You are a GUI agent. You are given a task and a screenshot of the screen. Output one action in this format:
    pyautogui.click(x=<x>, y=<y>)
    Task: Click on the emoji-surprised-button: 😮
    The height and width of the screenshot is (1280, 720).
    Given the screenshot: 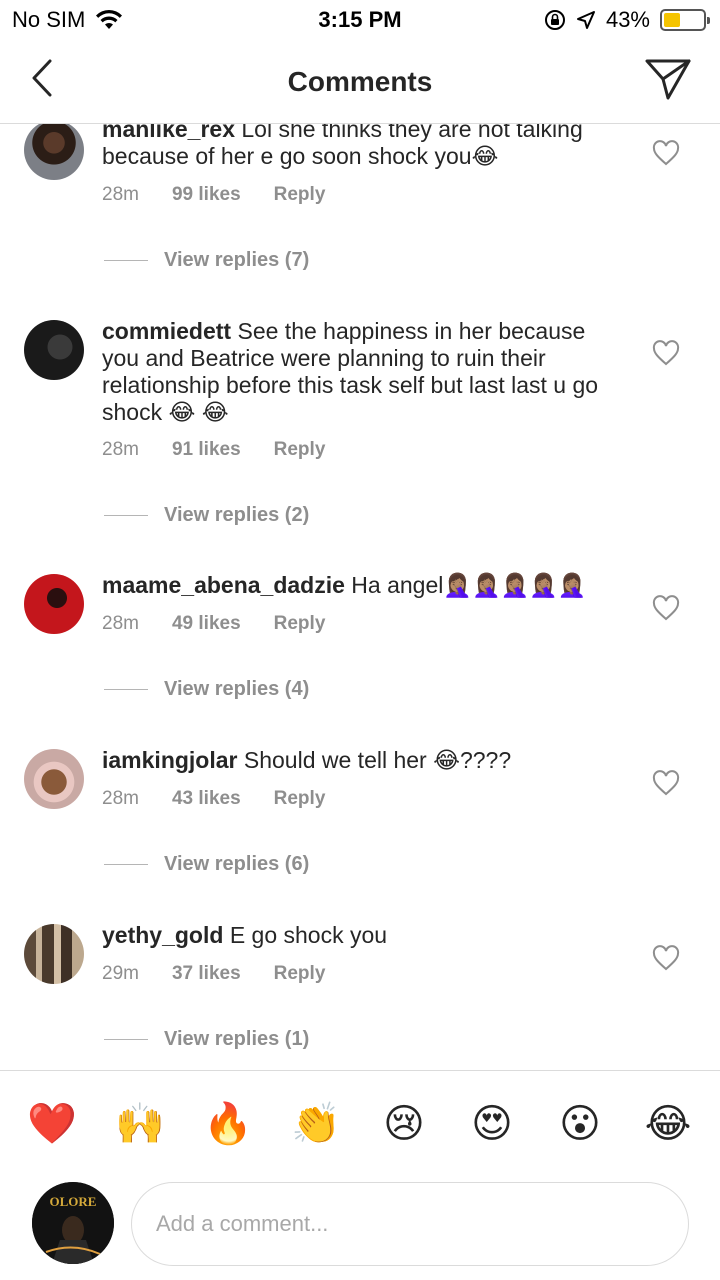 What is the action you would take?
    pyautogui.click(x=580, y=1124)
    